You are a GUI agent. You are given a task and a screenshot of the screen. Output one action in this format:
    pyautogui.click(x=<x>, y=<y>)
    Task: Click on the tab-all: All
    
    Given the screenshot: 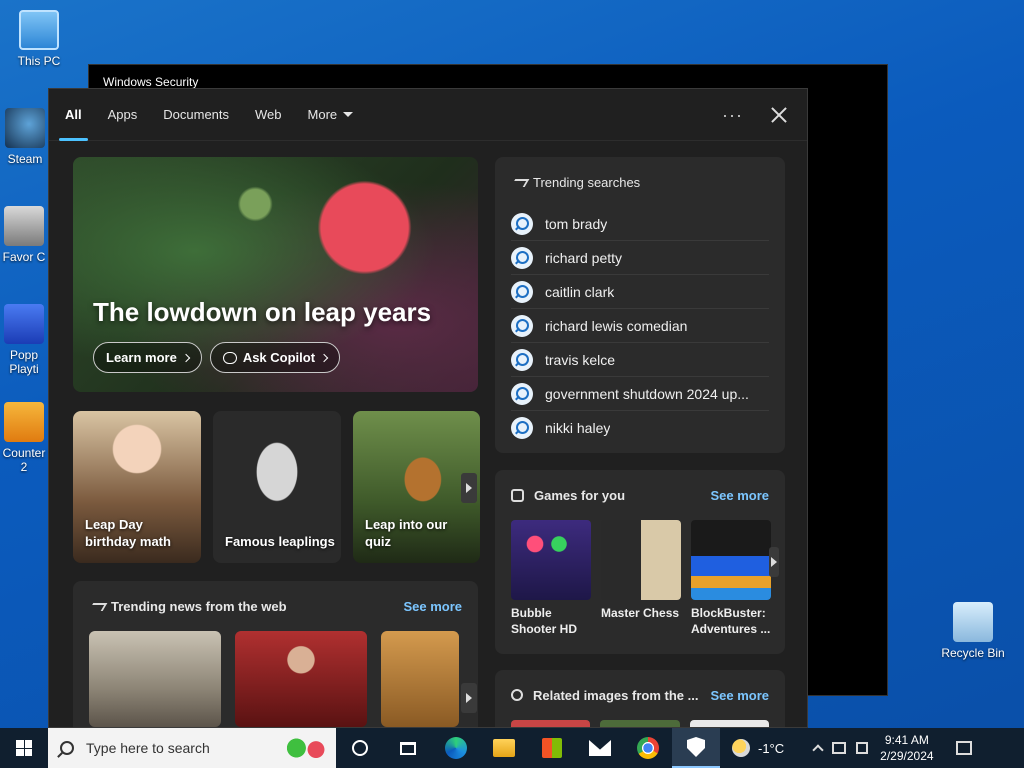 What is the action you would take?
    pyautogui.click(x=73, y=115)
    